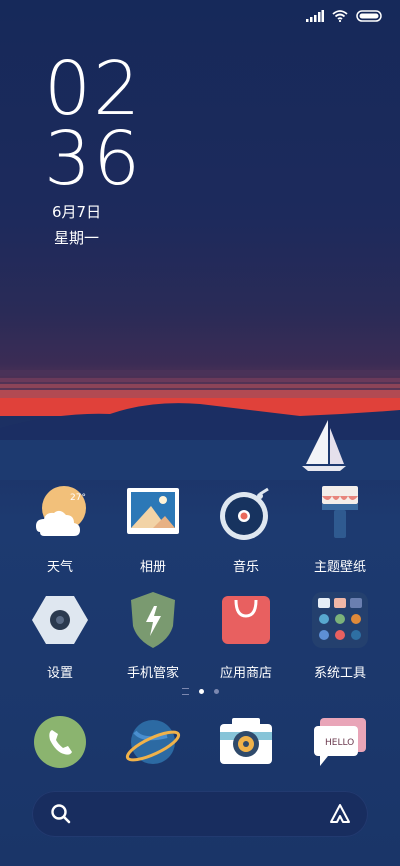 This screenshot has width=400, height=866. I want to click on browser-icon, so click(153, 742).